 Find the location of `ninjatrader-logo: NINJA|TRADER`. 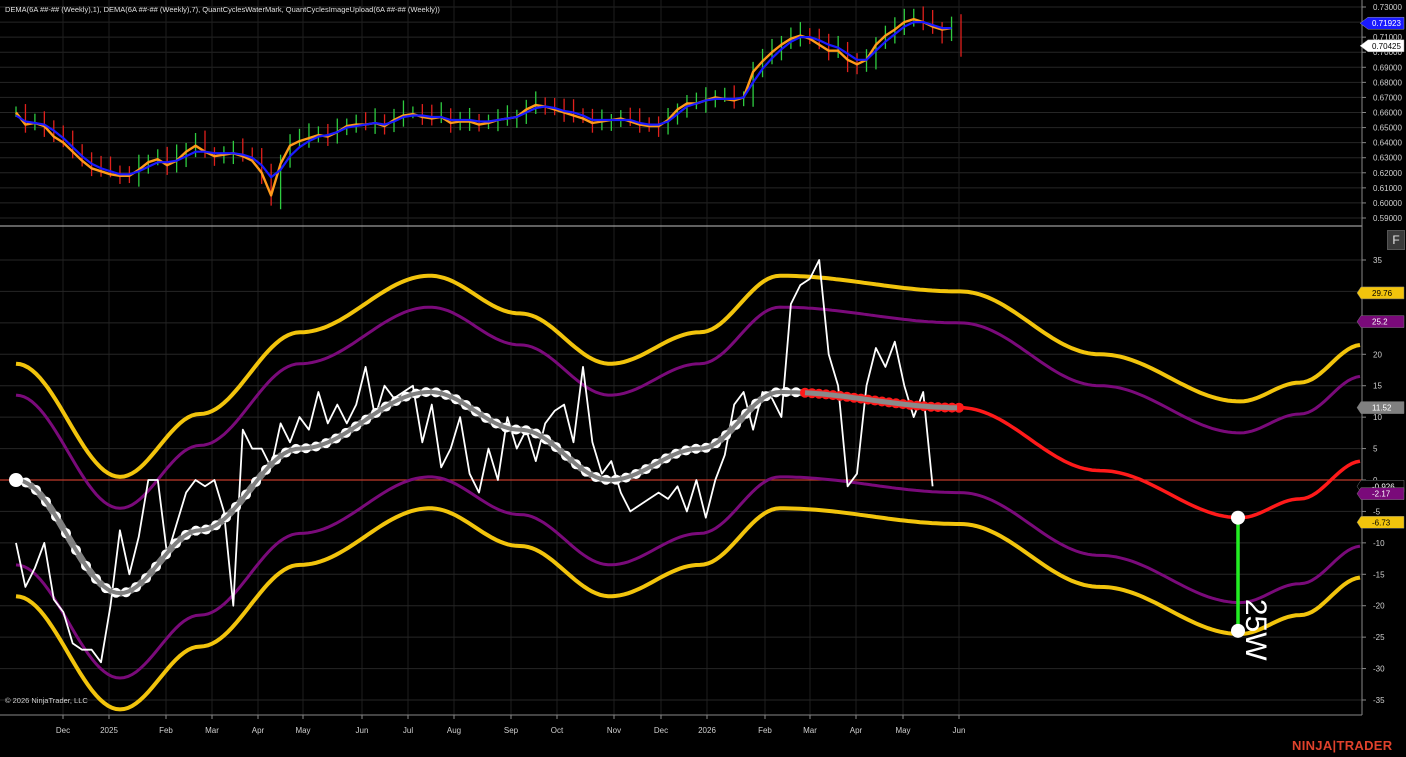

ninjatrader-logo: NINJA|TRADER is located at coordinates (1342, 745).